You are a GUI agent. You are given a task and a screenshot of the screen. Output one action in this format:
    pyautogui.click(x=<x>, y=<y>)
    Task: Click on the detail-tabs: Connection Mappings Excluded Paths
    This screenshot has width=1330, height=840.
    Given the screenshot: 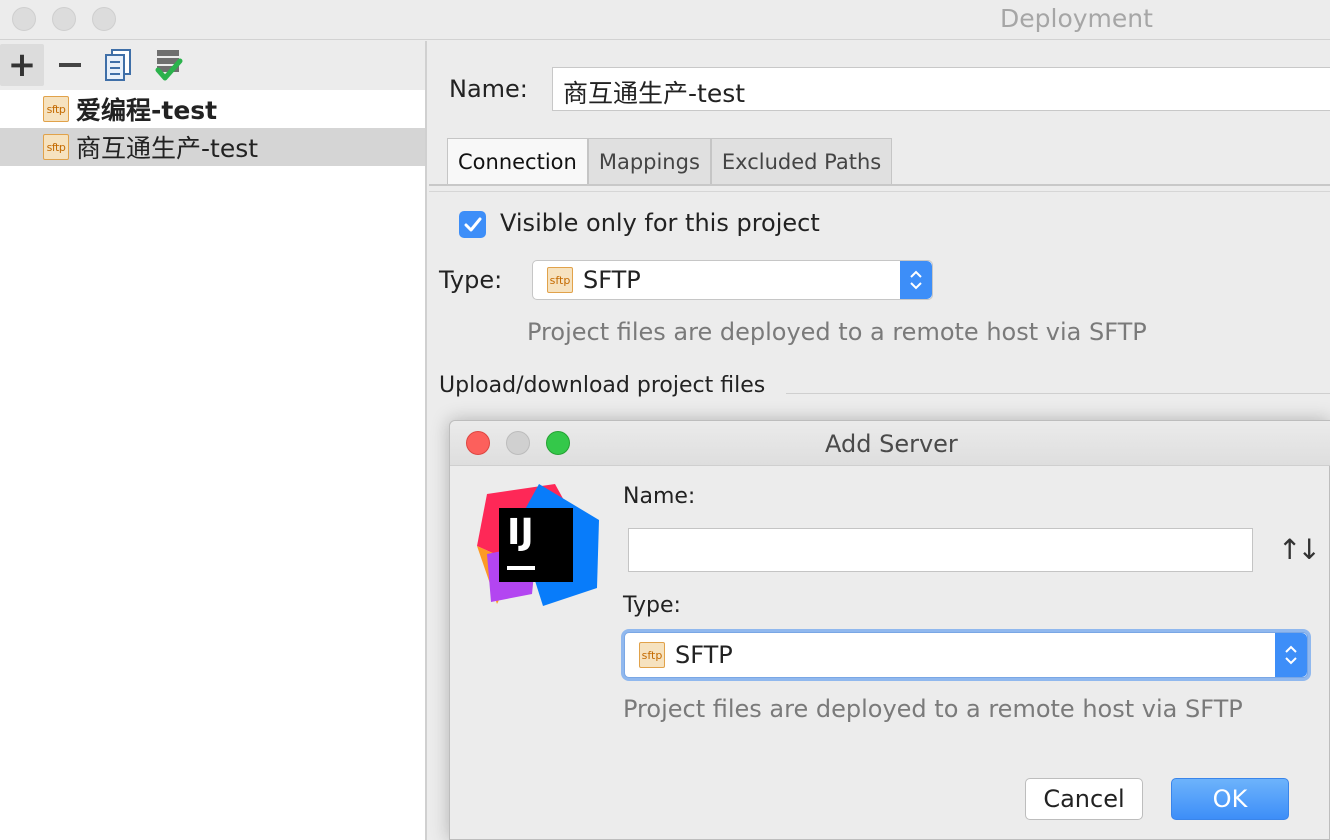 What is the action you would take?
    pyautogui.click(x=670, y=161)
    